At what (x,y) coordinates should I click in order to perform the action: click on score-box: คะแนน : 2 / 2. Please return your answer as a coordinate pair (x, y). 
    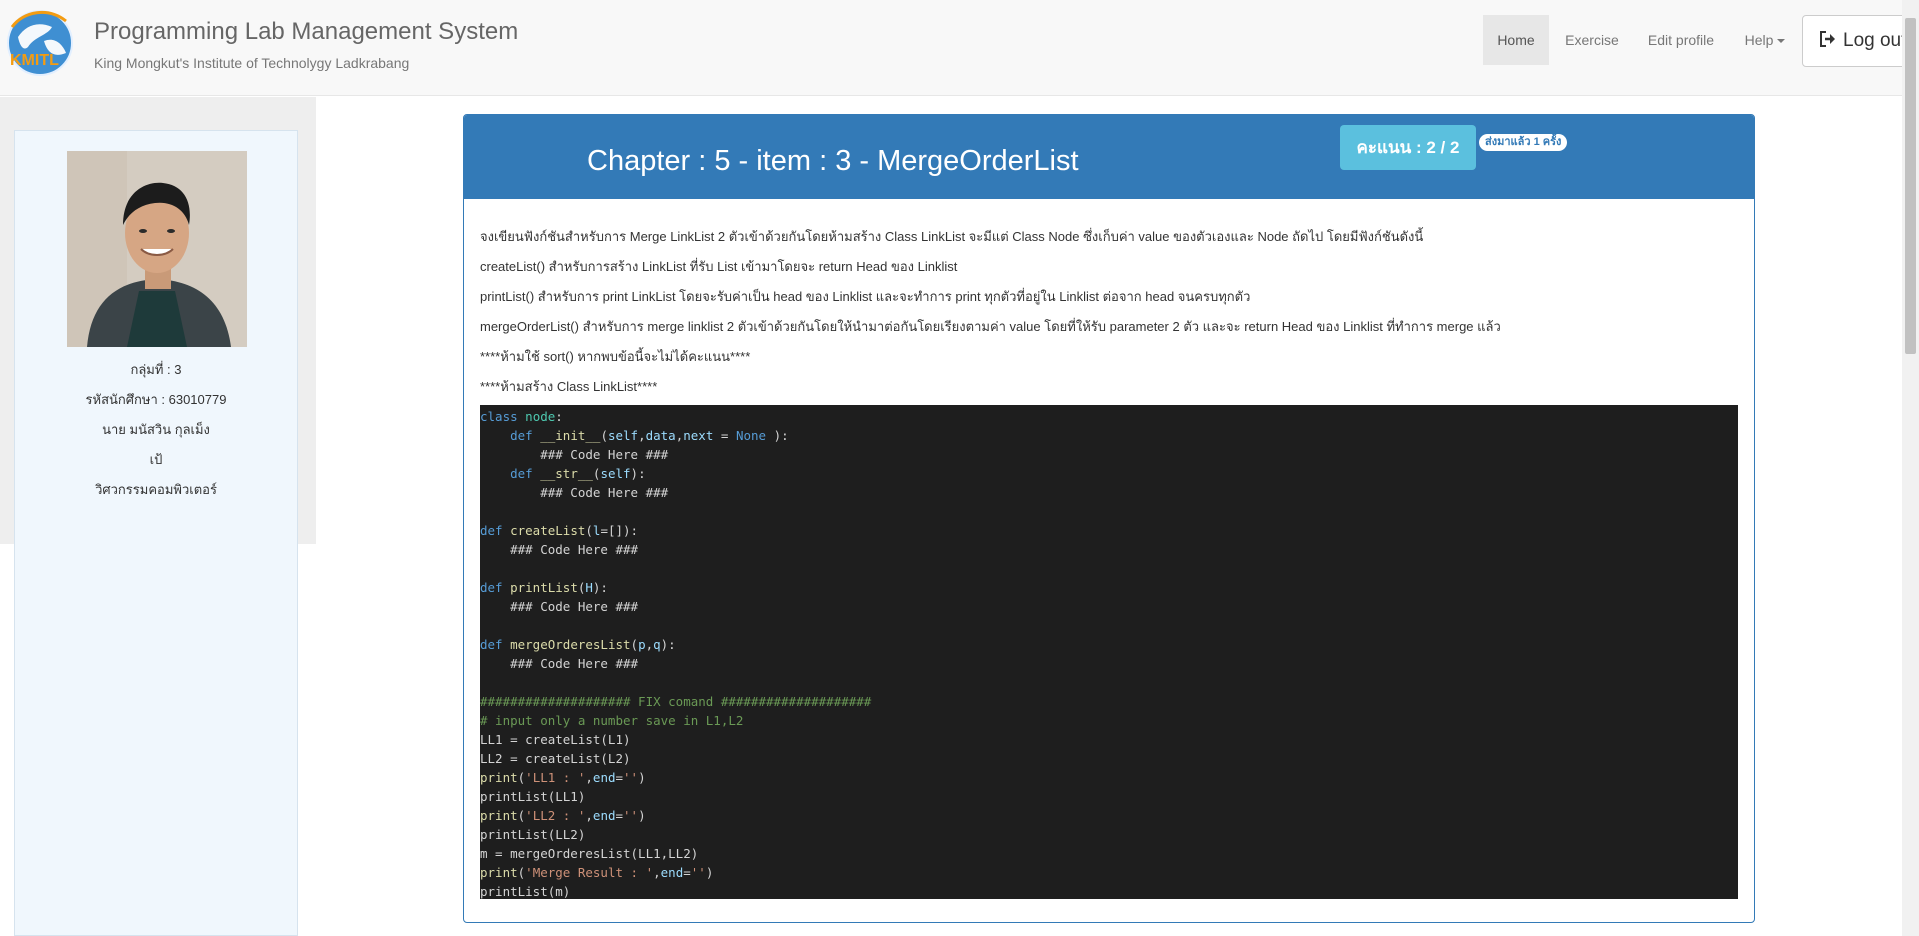
    Looking at the image, I should click on (1408, 147).